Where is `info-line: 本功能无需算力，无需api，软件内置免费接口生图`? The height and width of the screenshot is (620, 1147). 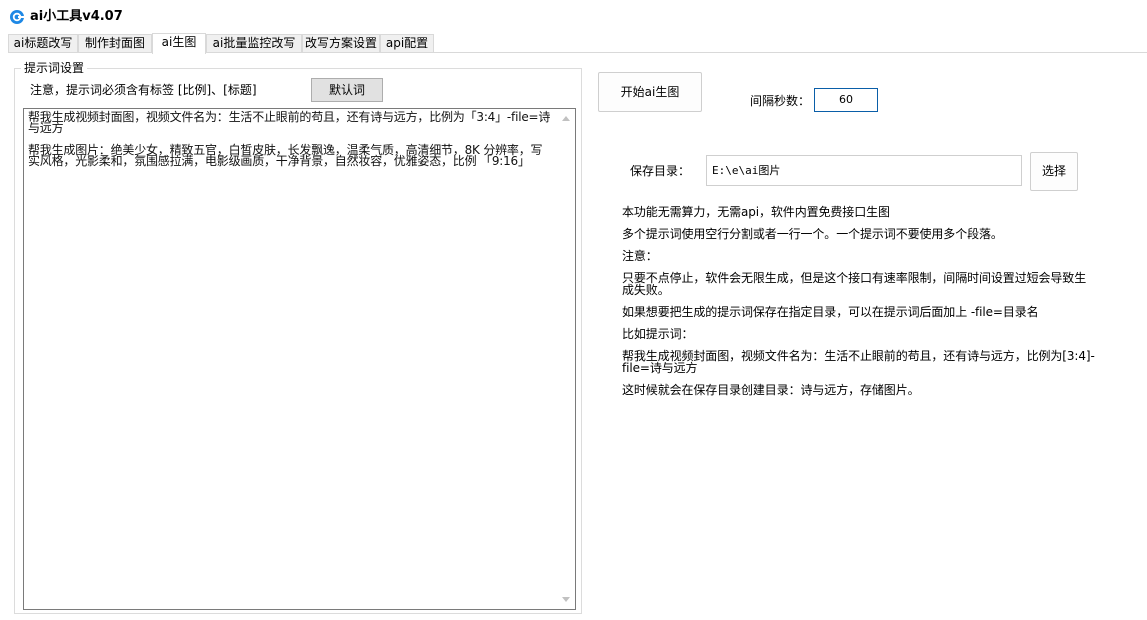 info-line: 本功能无需算力，无需api，软件内置免费接口生图 is located at coordinates (756, 212).